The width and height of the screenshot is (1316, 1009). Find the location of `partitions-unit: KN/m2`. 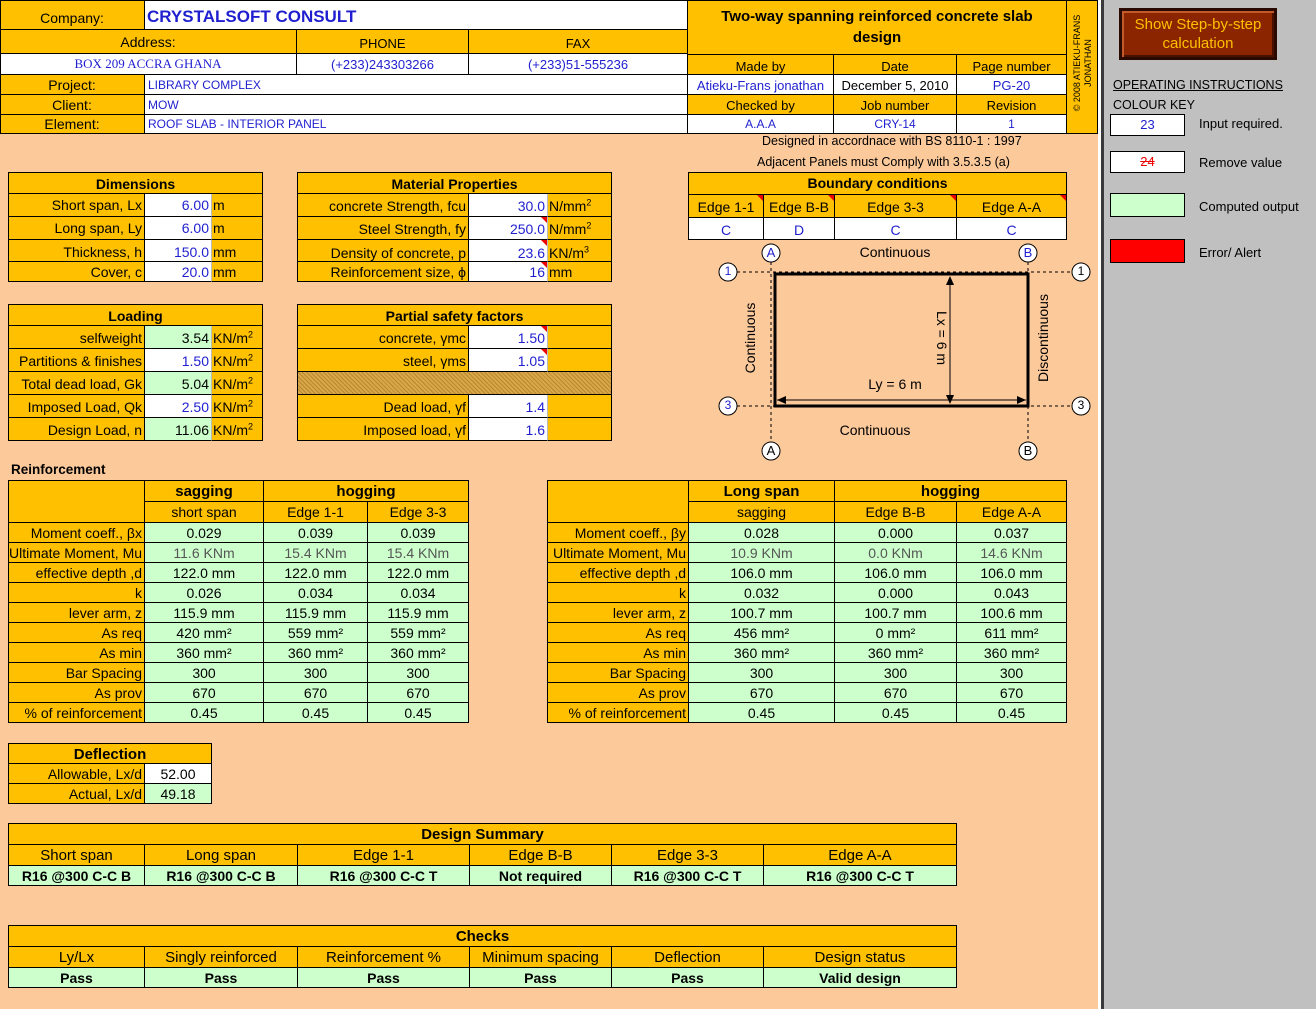

partitions-unit: KN/m2 is located at coordinates (237, 360).